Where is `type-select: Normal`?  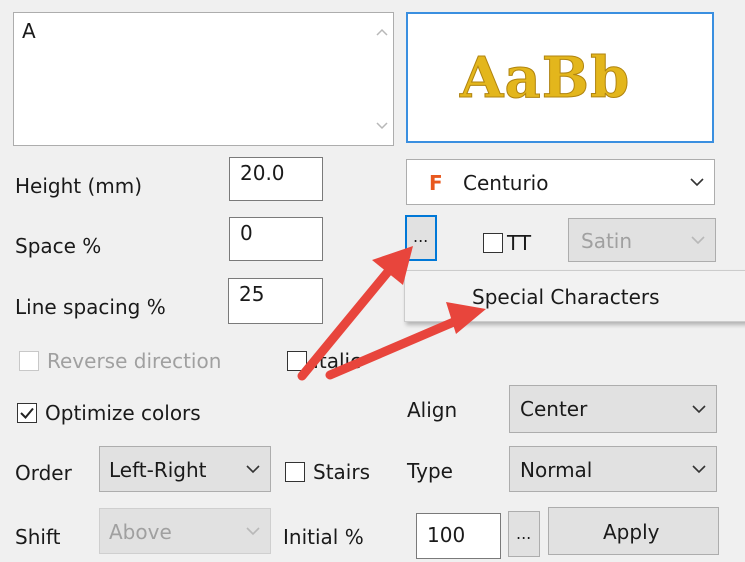 type-select: Normal is located at coordinates (613, 469).